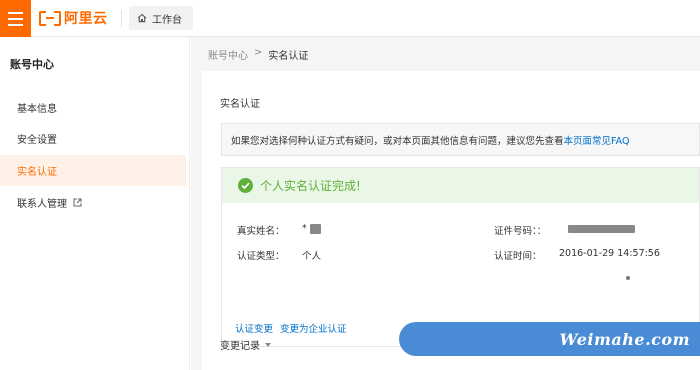  I want to click on breadcrumb: 账号中心 > 实名认证, so click(258, 54).